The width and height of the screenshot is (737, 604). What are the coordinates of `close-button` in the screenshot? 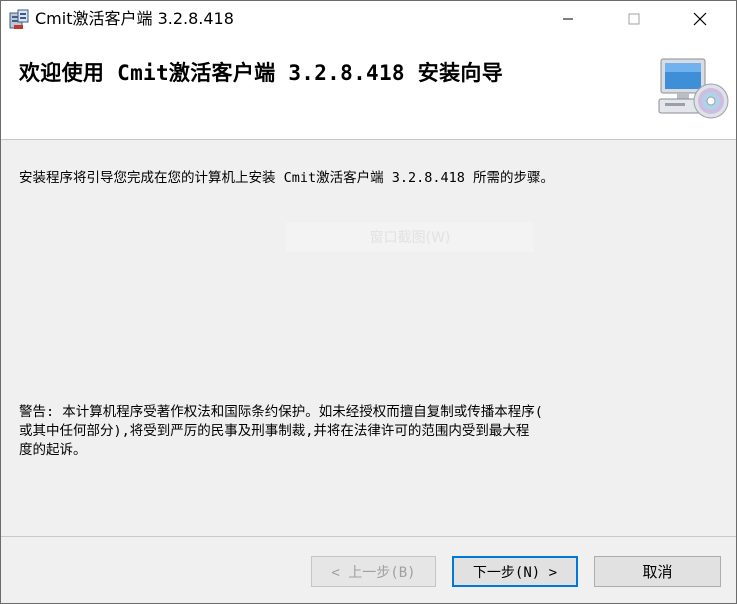 It's located at (700, 19).